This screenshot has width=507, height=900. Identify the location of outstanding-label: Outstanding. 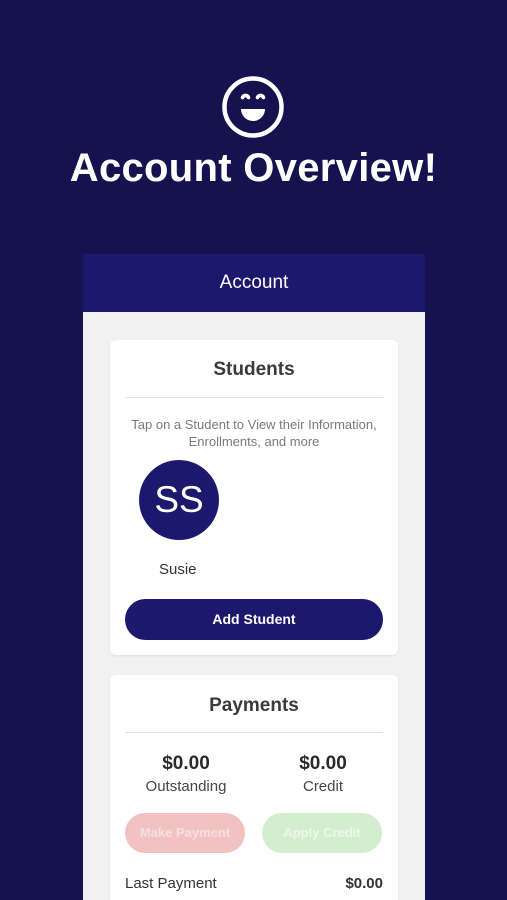
(186, 786).